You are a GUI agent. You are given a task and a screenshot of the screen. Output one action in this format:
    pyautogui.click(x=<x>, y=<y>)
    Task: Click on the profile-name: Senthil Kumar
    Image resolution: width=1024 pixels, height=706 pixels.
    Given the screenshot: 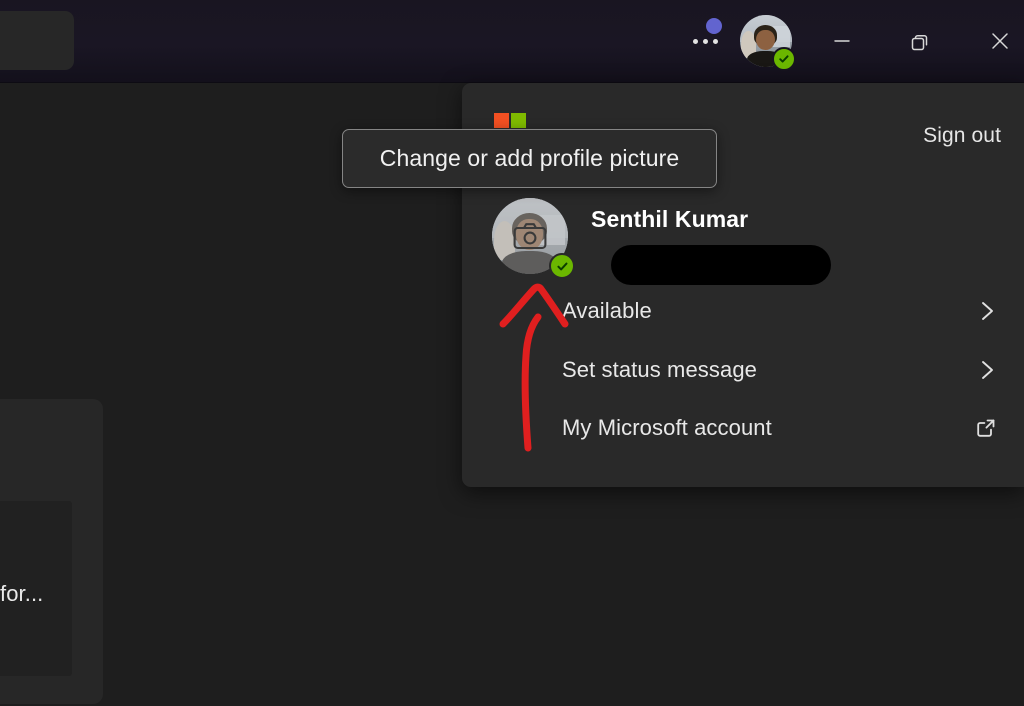 What is the action you would take?
    pyautogui.click(x=670, y=219)
    